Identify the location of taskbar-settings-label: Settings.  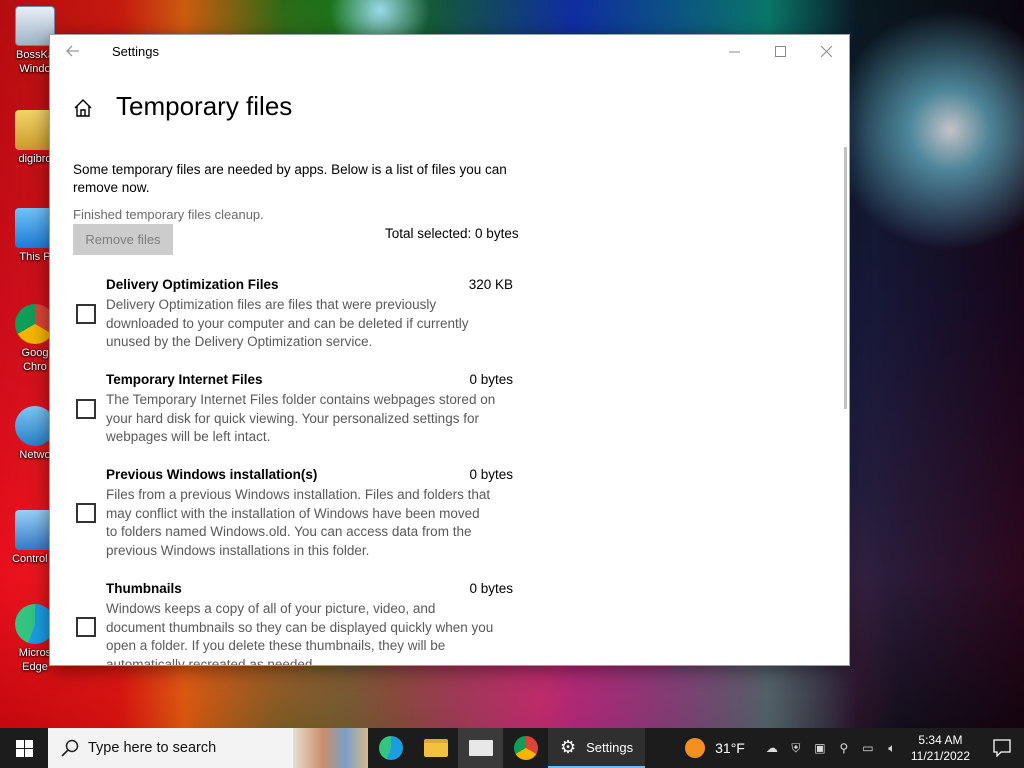
(610, 747).